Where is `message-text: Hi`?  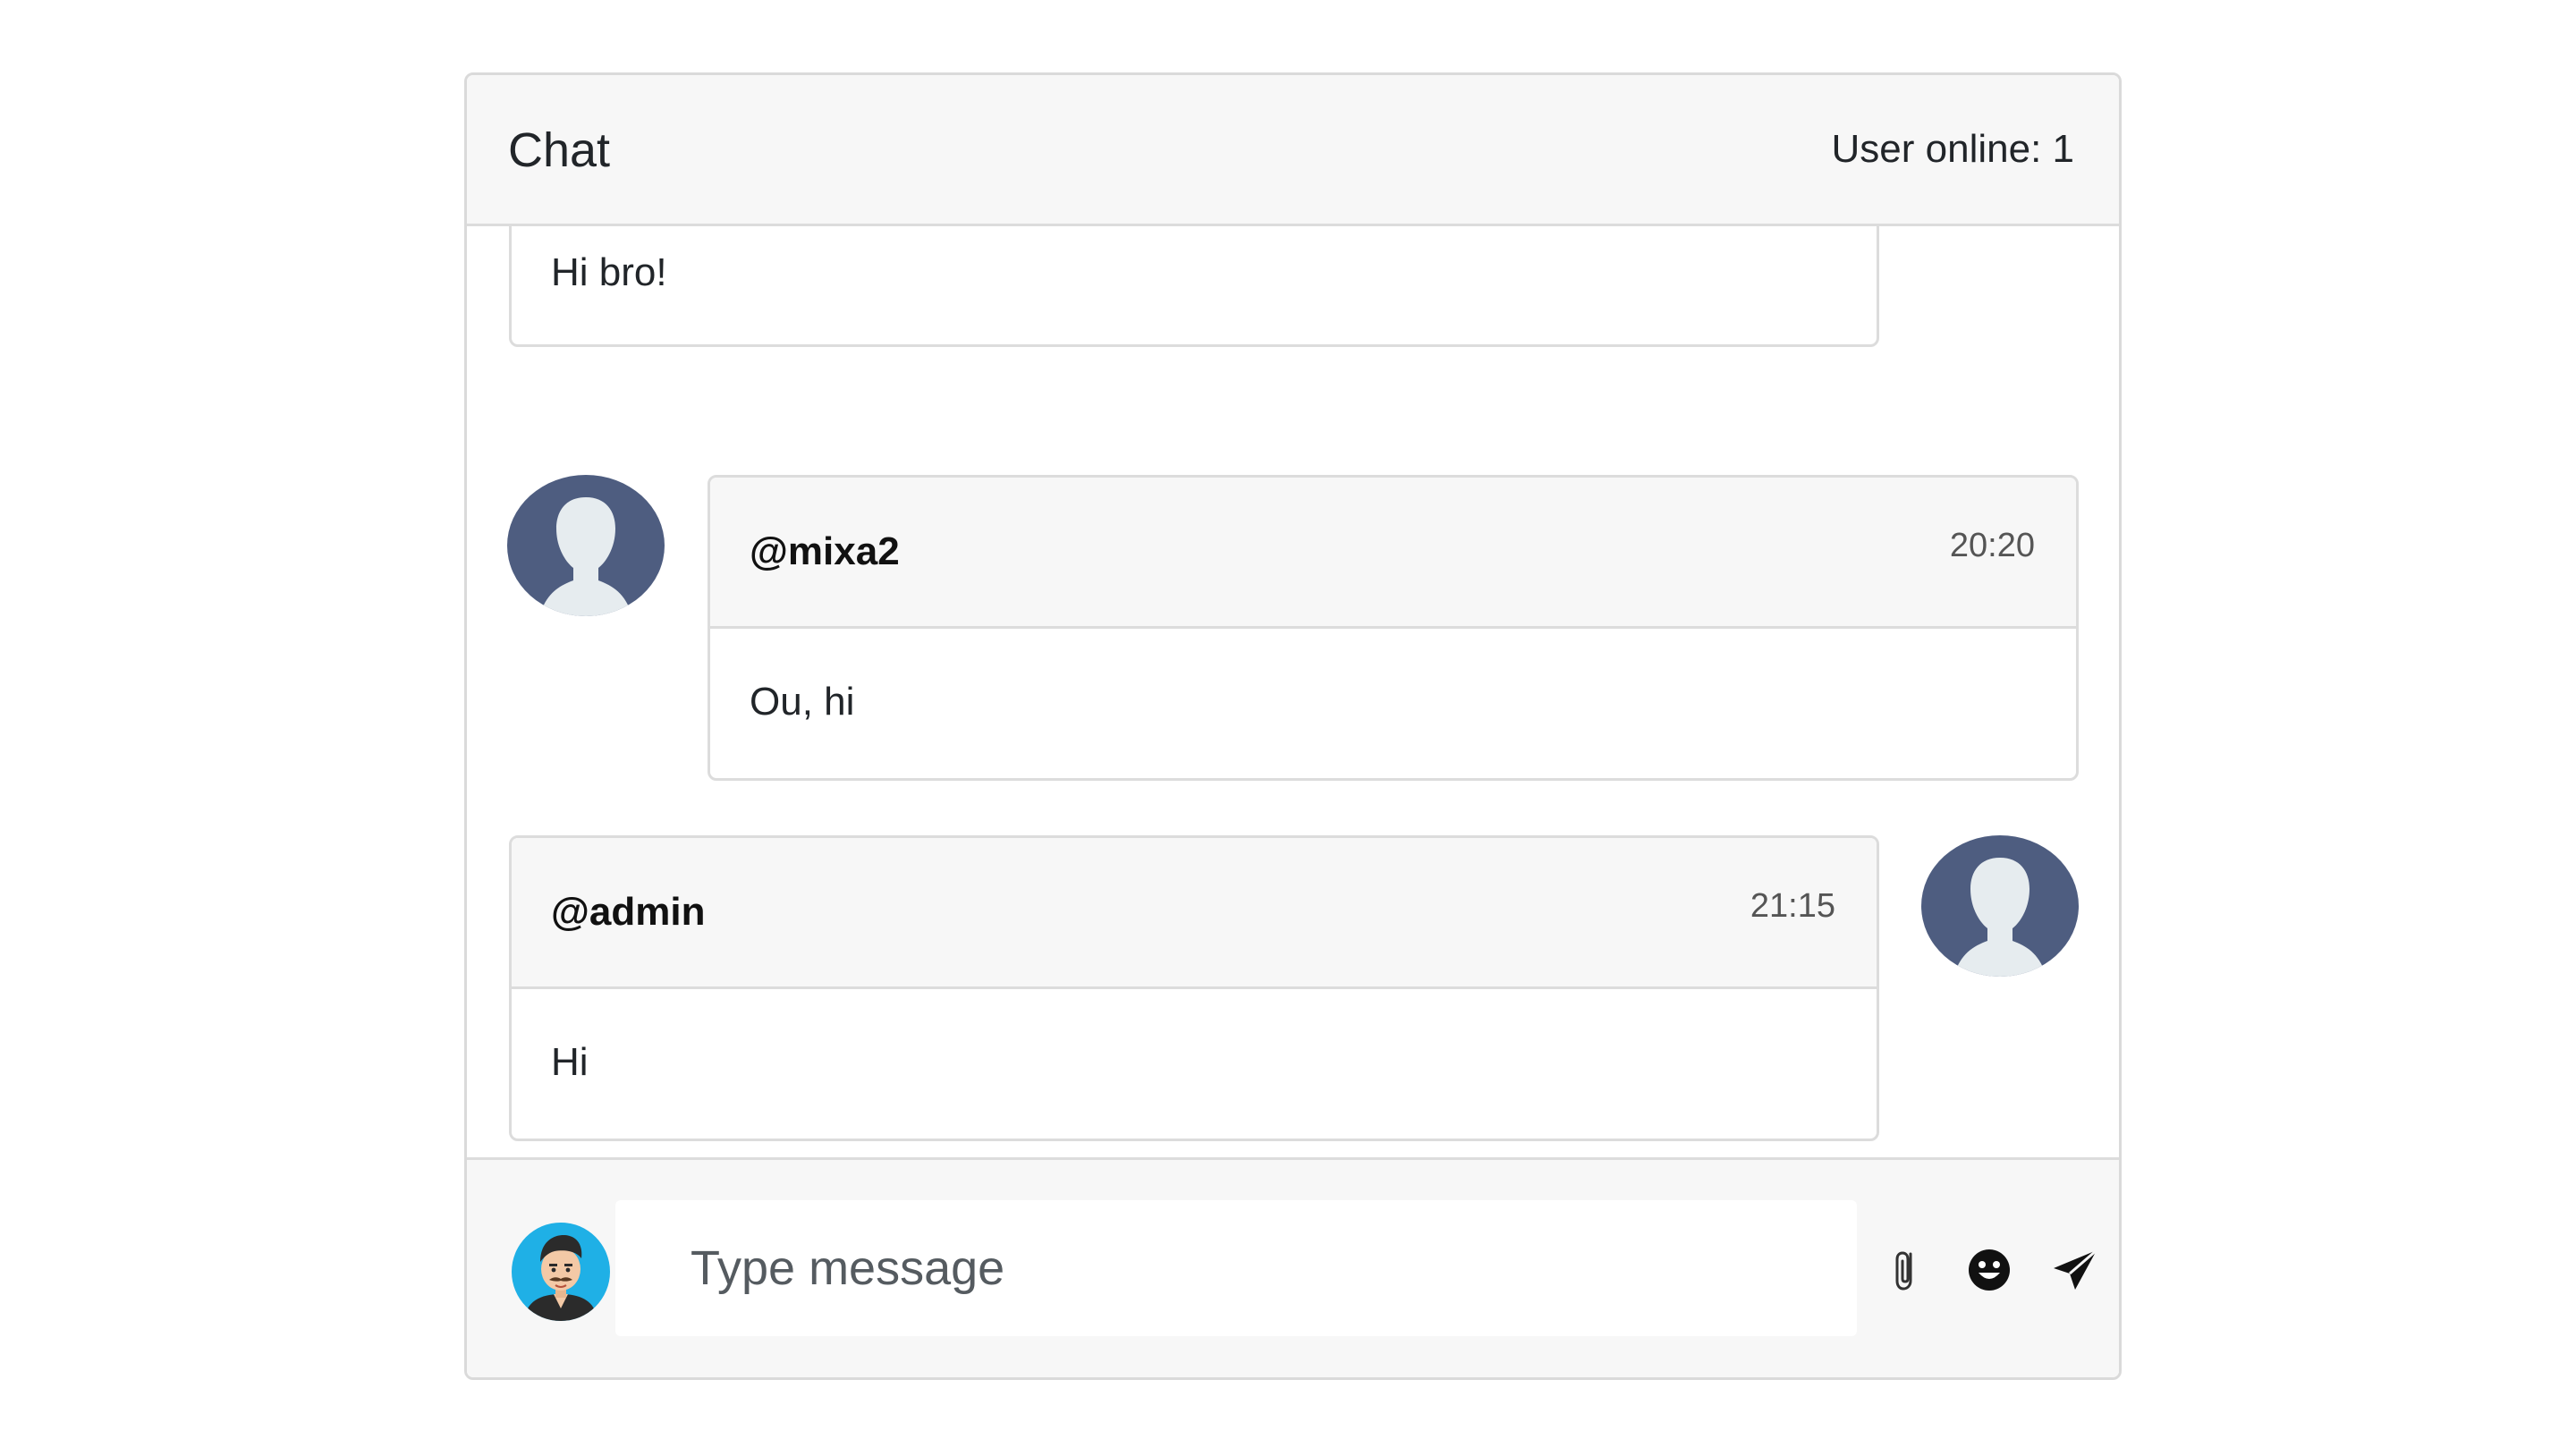 message-text: Hi is located at coordinates (570, 1062).